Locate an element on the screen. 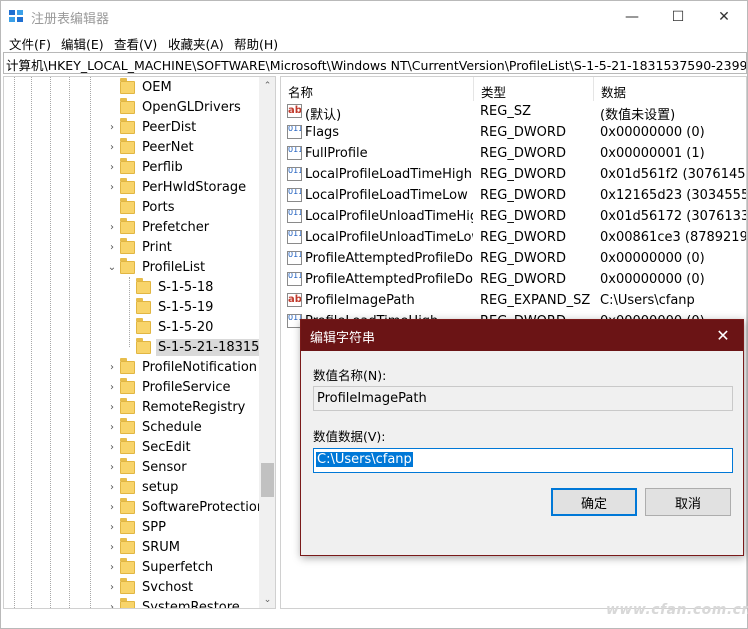  tree-item: › PeerNet is located at coordinates (153, 147).